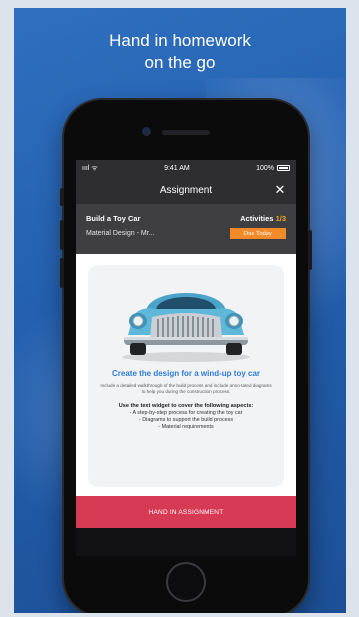 Image resolution: width=359 pixels, height=617 pixels. I want to click on volume-up-button, so click(62, 235).